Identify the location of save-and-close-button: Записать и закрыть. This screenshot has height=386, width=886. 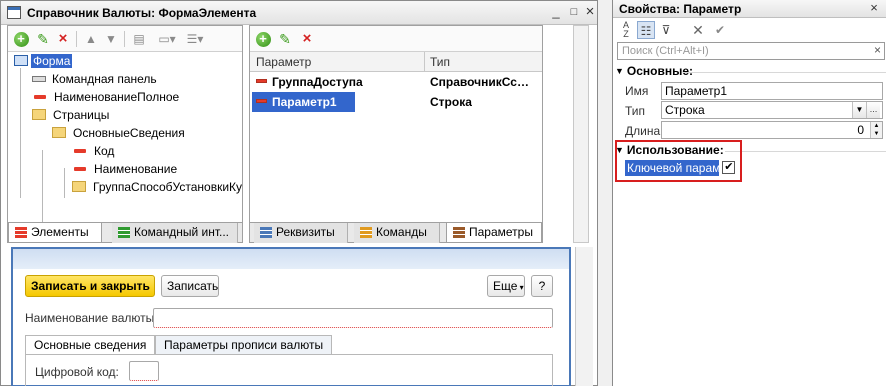
(90, 286).